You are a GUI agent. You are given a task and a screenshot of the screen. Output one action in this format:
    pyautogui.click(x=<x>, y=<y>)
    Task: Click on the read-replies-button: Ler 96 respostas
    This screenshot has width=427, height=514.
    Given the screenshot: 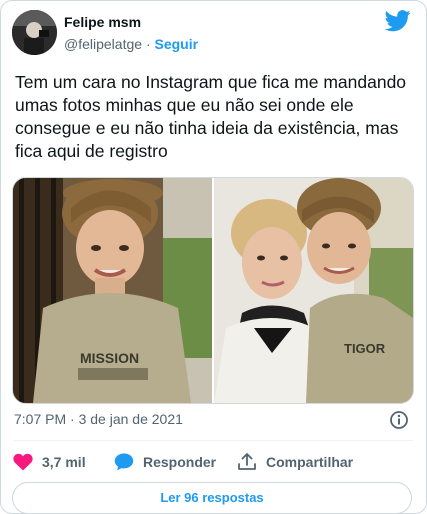 What is the action you would take?
    pyautogui.click(x=212, y=498)
    